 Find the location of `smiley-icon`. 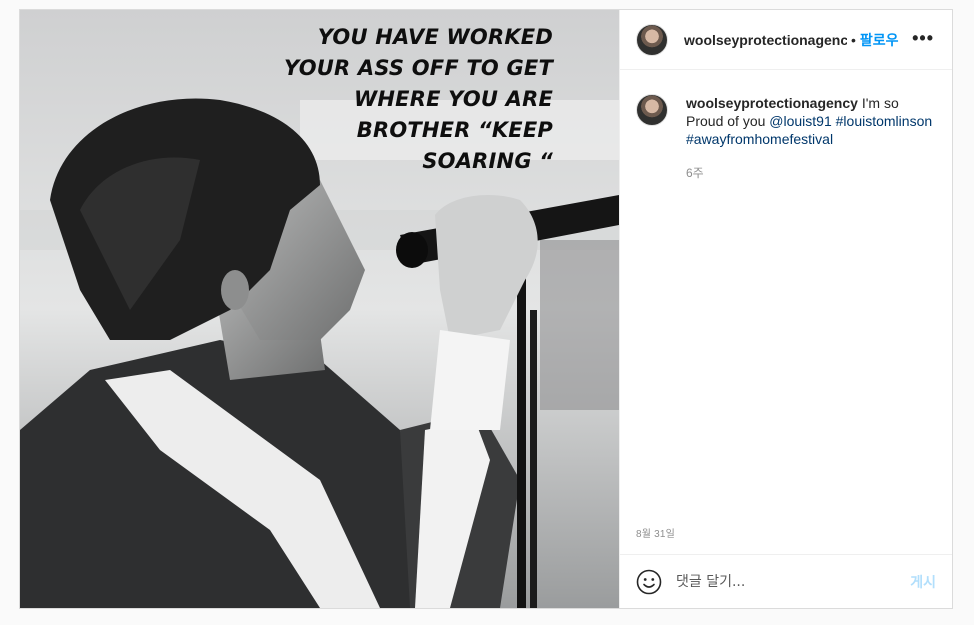

smiley-icon is located at coordinates (649, 582).